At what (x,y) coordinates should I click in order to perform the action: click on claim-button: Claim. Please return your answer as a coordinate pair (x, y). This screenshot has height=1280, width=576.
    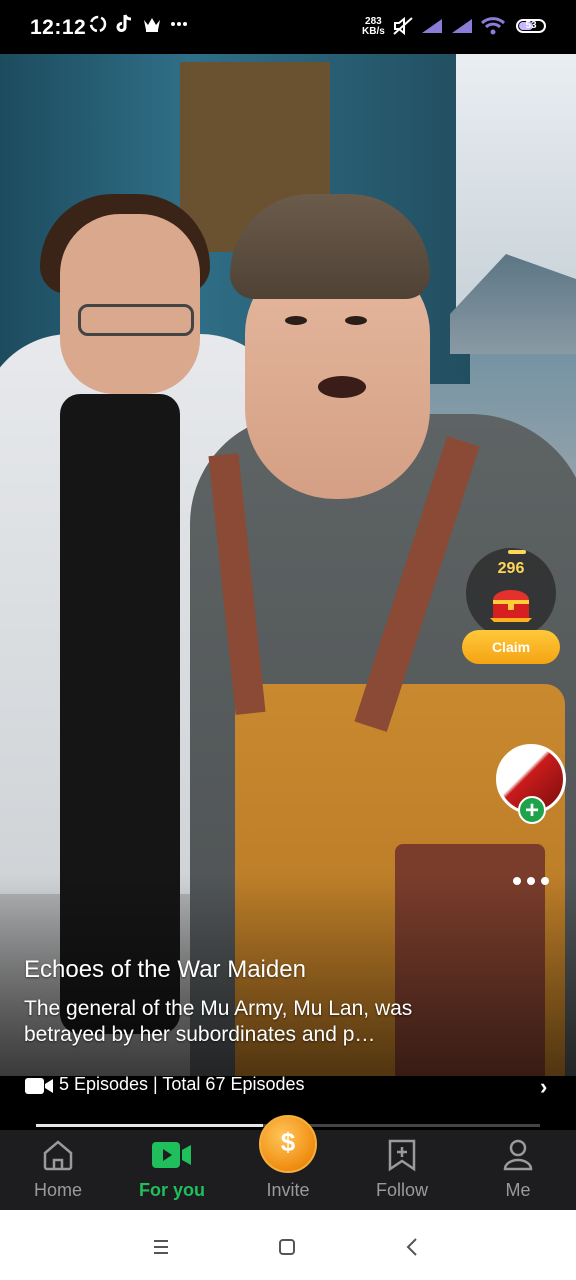
    Looking at the image, I should click on (511, 647).